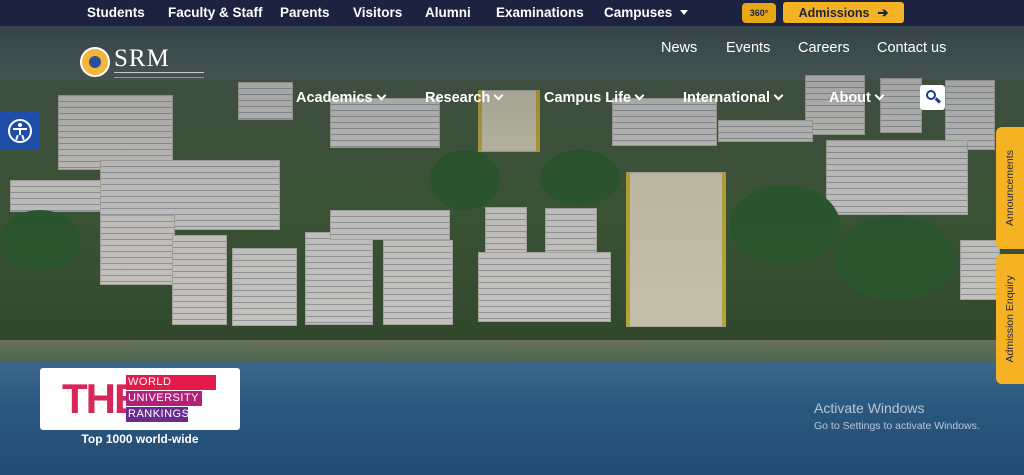 The image size is (1024, 475). I want to click on activate-windows-subtitle: Go to Settings to activate Windows., so click(897, 426).